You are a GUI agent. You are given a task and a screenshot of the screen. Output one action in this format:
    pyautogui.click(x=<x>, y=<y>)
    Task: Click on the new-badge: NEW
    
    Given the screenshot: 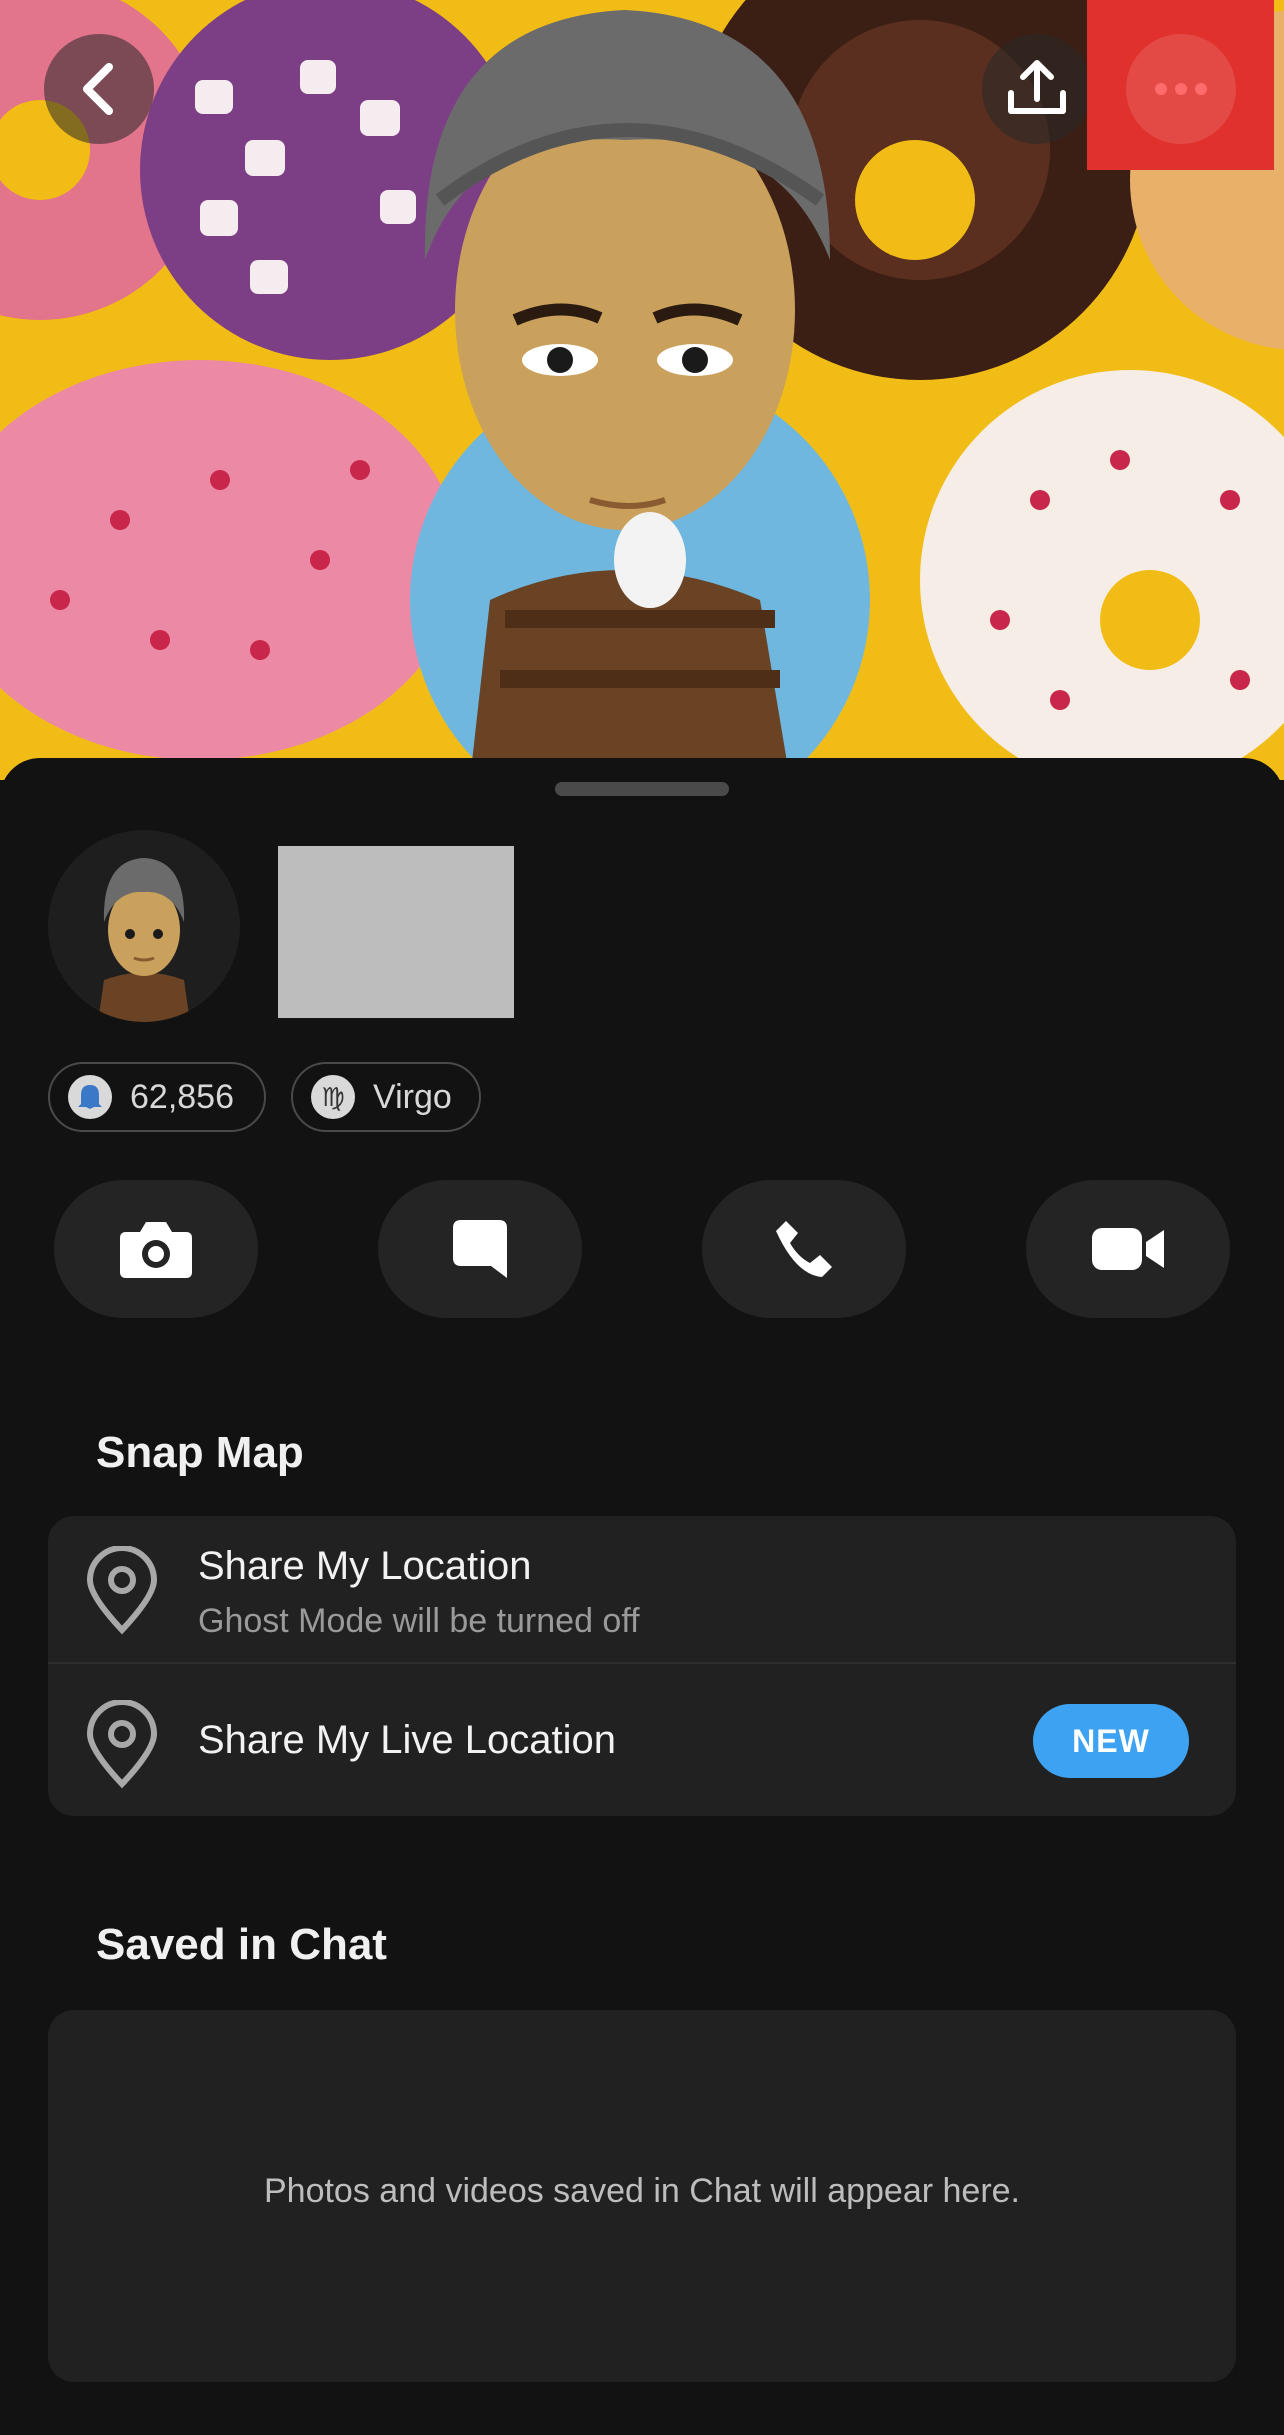 What is the action you would take?
    pyautogui.click(x=1111, y=1741)
    